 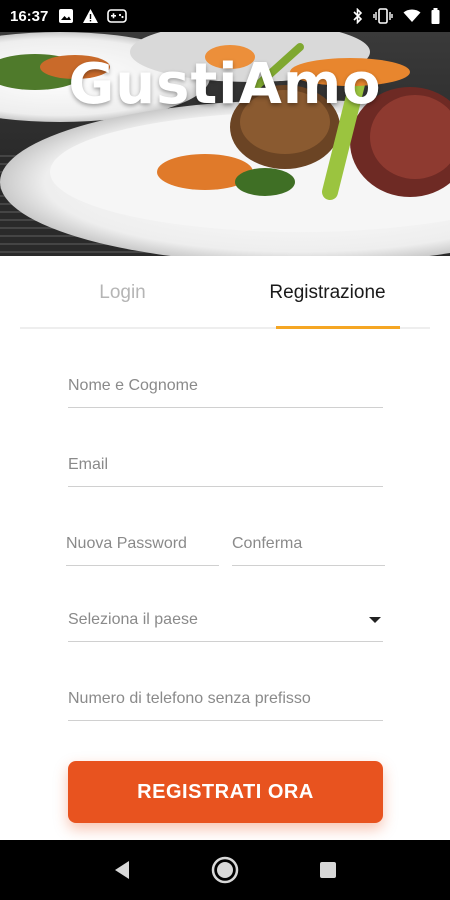 What do you see at coordinates (308, 549) in the screenshot?
I see `confirm-password-field` at bounding box center [308, 549].